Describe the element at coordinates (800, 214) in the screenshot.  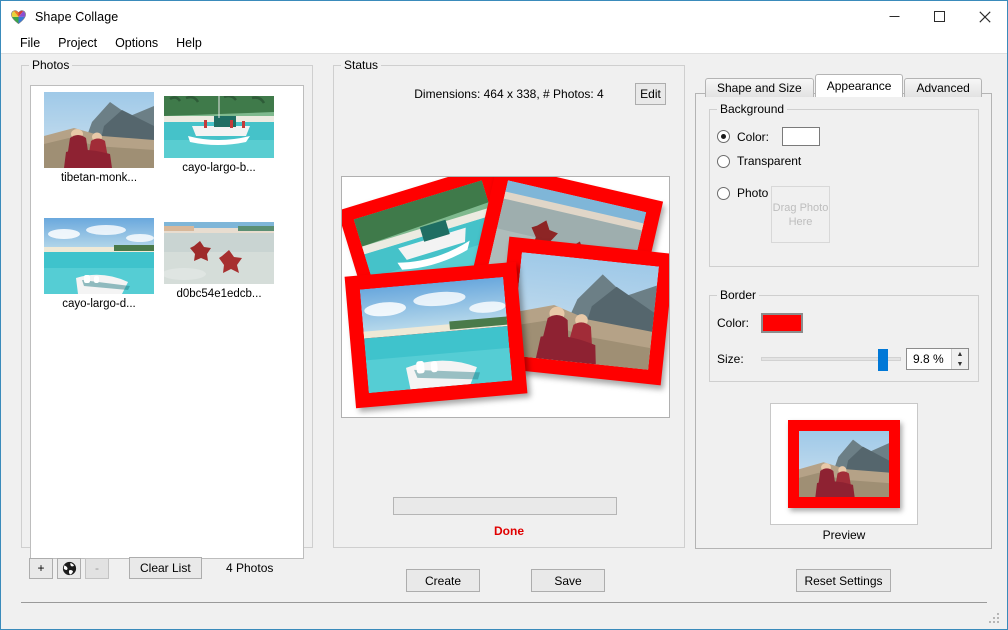
I see `photo-drop-target: Drag Photo Here` at that location.